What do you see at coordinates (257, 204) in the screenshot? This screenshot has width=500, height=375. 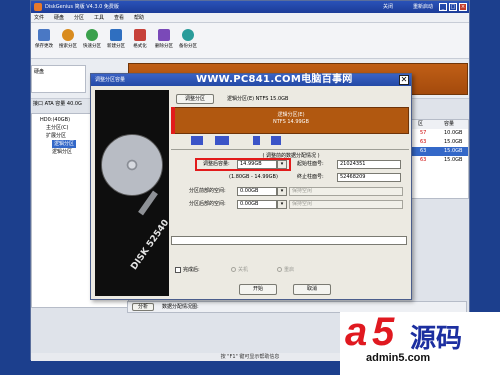 I see `back-space-input: 0.00GB` at bounding box center [257, 204].